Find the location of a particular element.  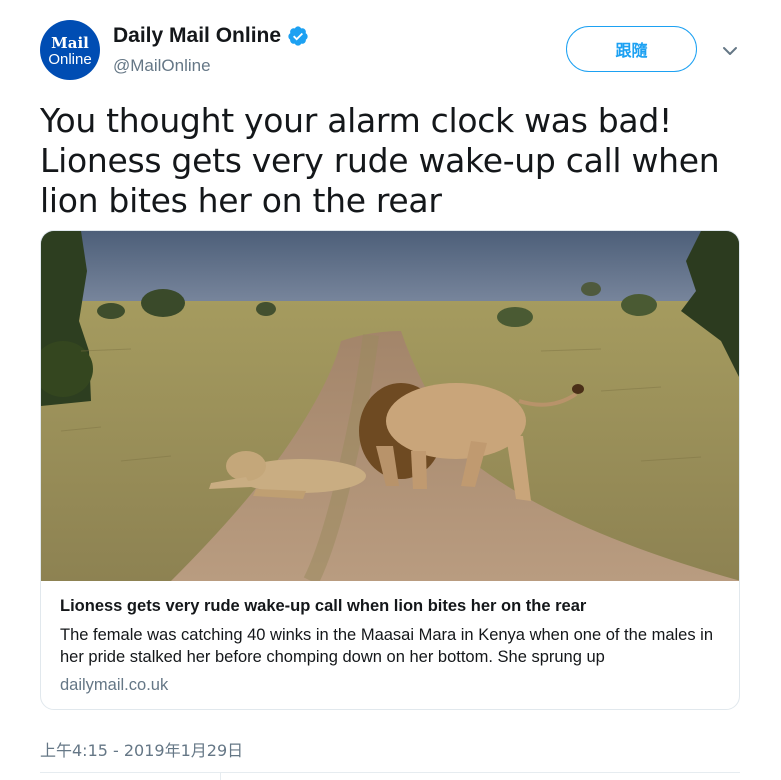

avatar: Mail Online is located at coordinates (70, 50).